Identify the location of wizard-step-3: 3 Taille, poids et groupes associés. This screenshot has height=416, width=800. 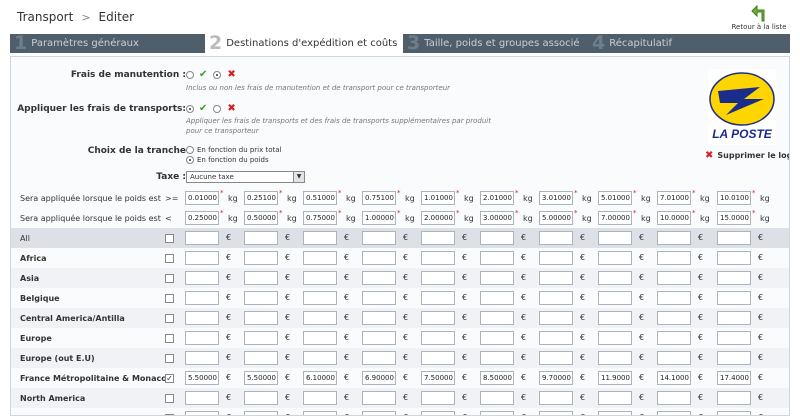
(495, 43).